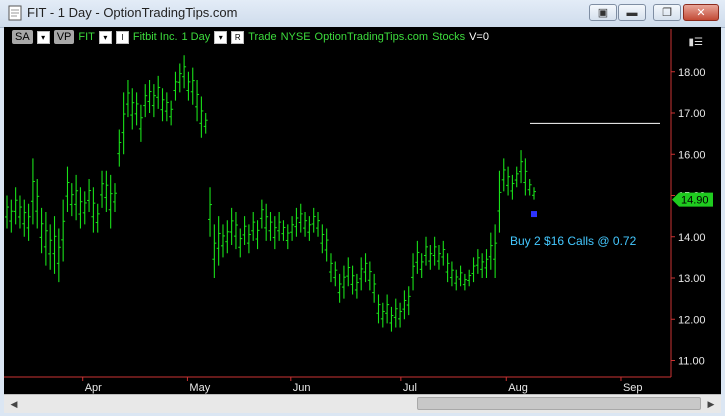  What do you see at coordinates (692, 279) in the screenshot?
I see `y-tick-label: 13.00` at bounding box center [692, 279].